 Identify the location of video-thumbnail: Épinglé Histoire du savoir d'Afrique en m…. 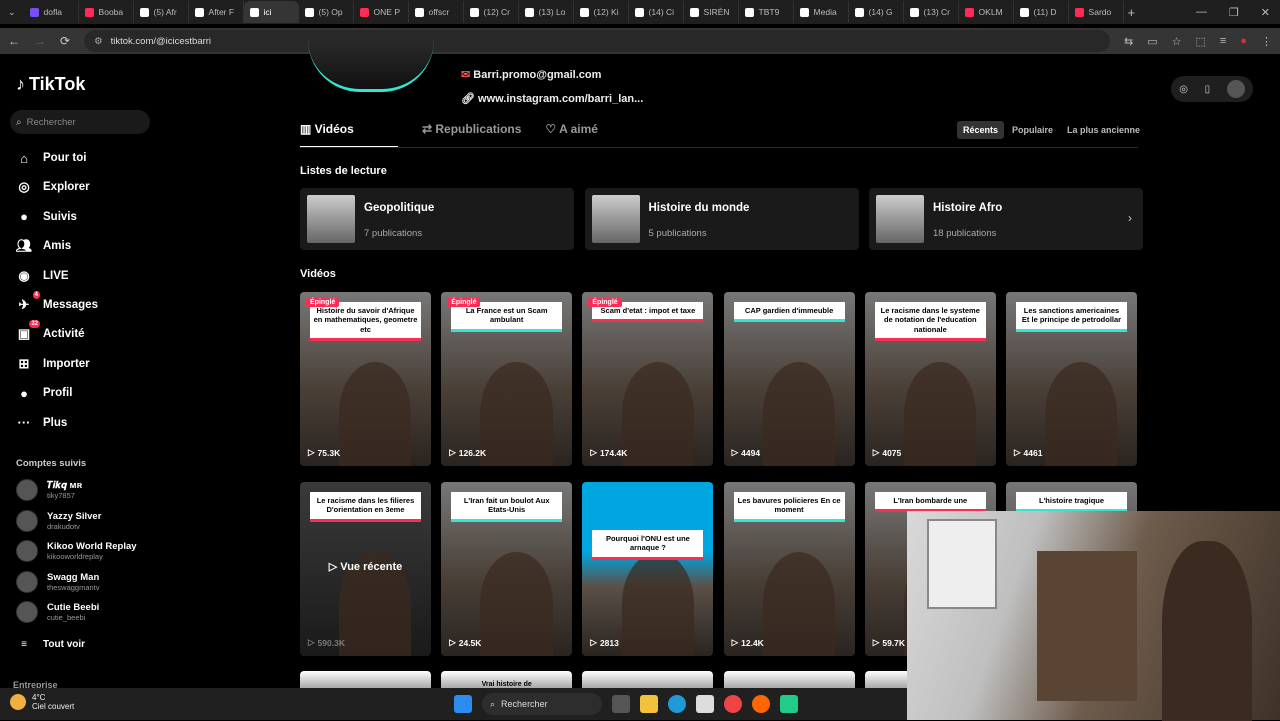
(365, 379).